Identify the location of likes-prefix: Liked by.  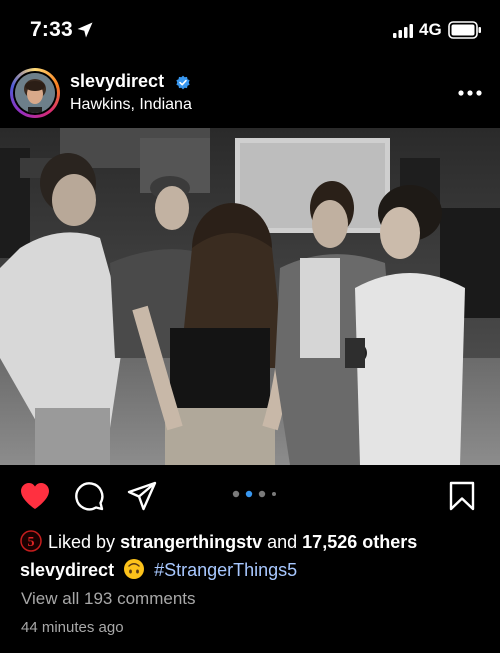
(82, 542).